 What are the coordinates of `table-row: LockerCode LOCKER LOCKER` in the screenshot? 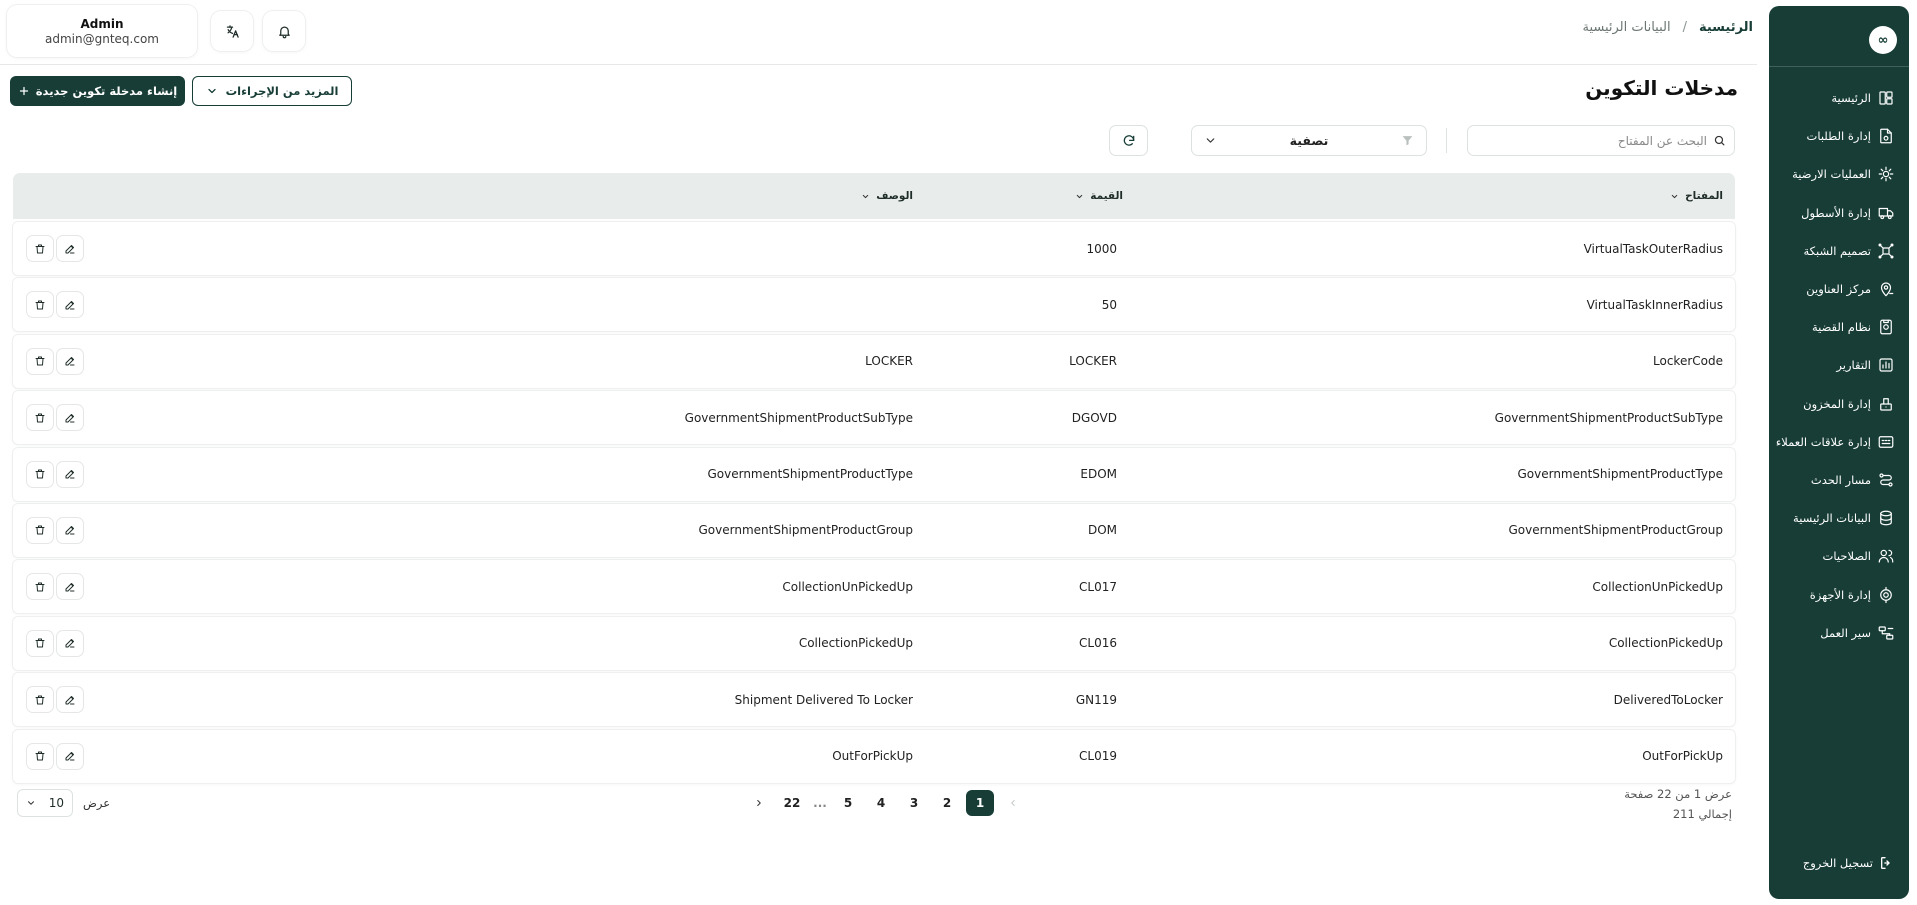 It's located at (874, 361).